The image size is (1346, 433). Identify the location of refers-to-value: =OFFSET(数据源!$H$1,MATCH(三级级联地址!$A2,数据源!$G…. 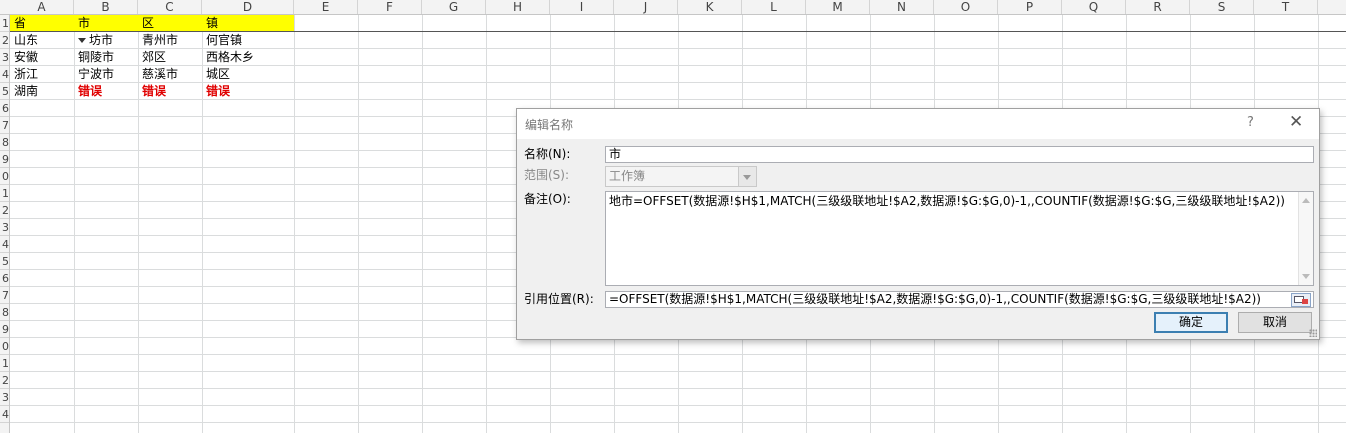
(935, 299).